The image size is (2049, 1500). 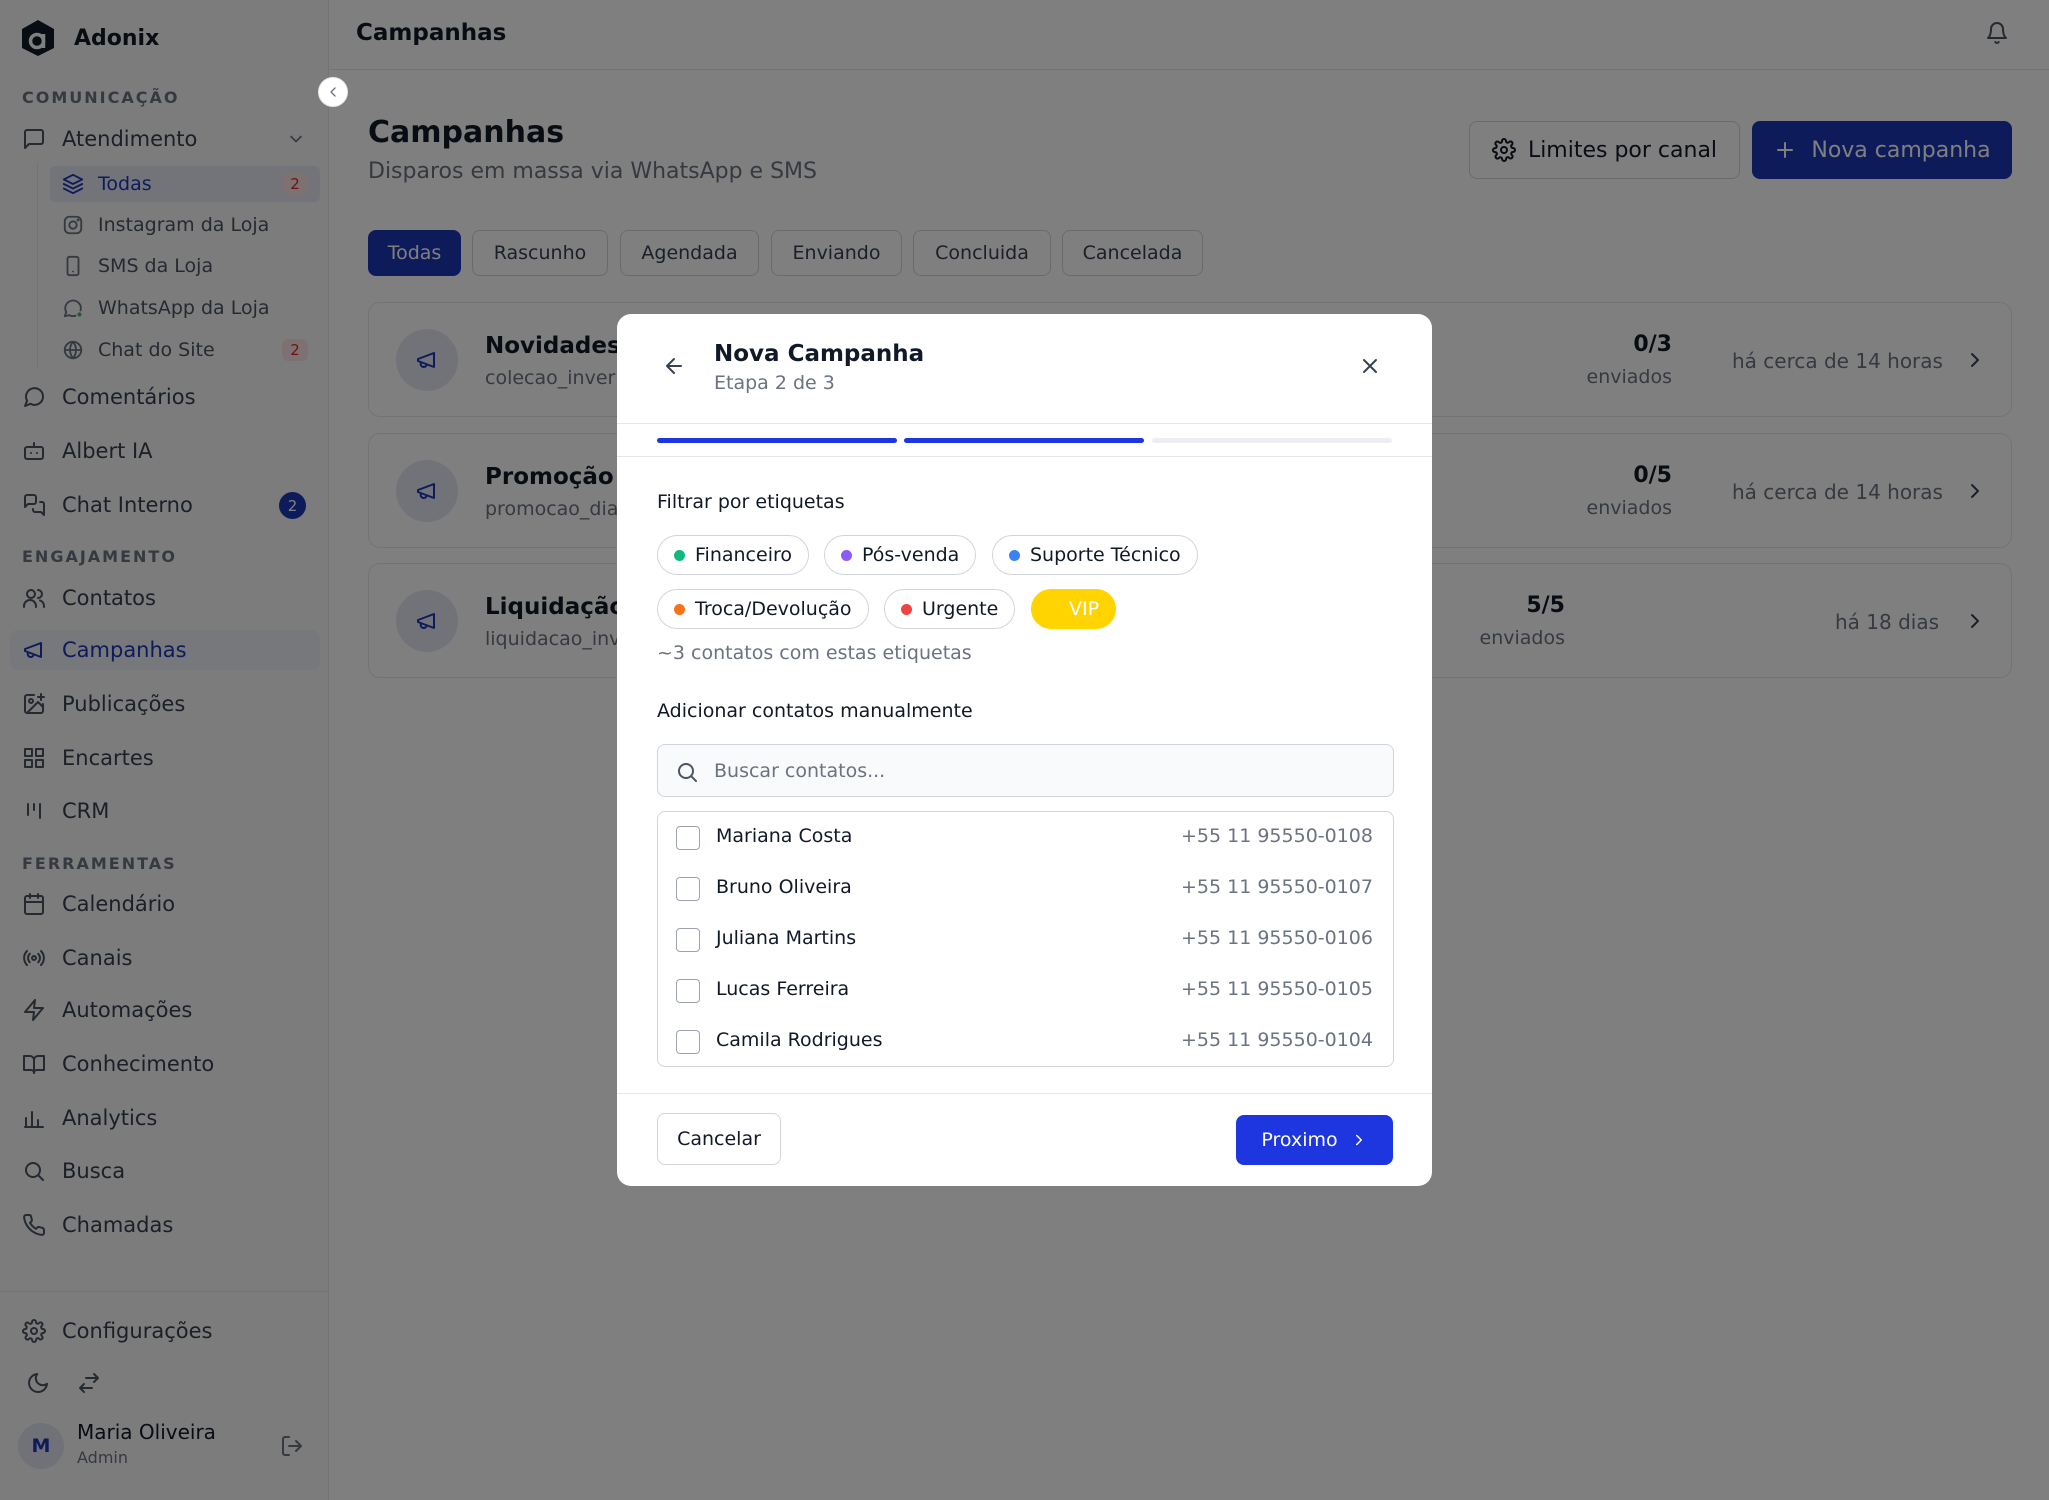 I want to click on tag-label: Suporte Técnico, so click(x=1105, y=555).